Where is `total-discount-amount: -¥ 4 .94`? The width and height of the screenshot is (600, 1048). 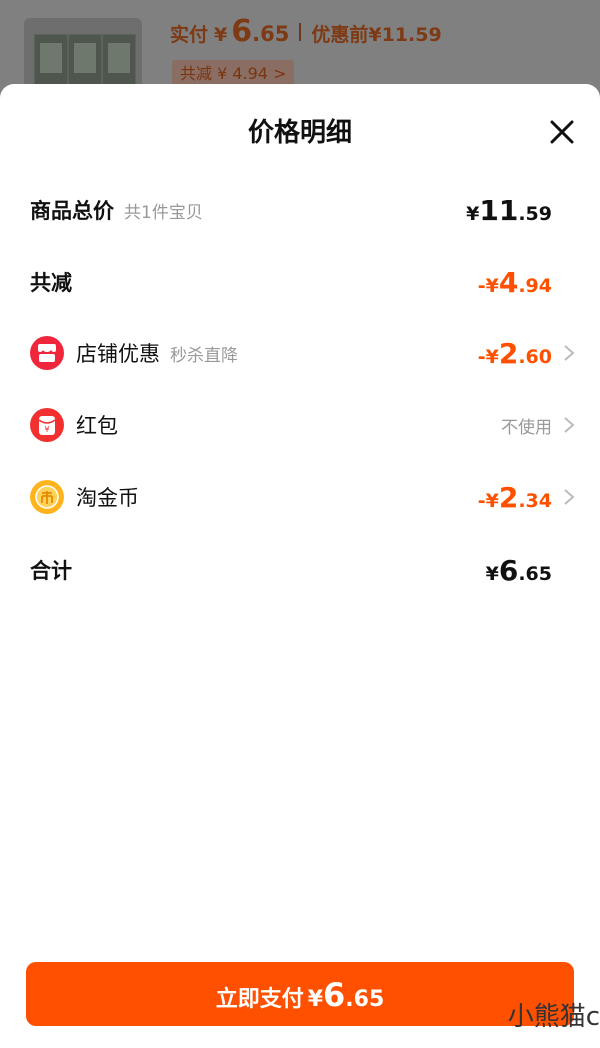 total-discount-amount: -¥ 4 .94 is located at coordinates (515, 282).